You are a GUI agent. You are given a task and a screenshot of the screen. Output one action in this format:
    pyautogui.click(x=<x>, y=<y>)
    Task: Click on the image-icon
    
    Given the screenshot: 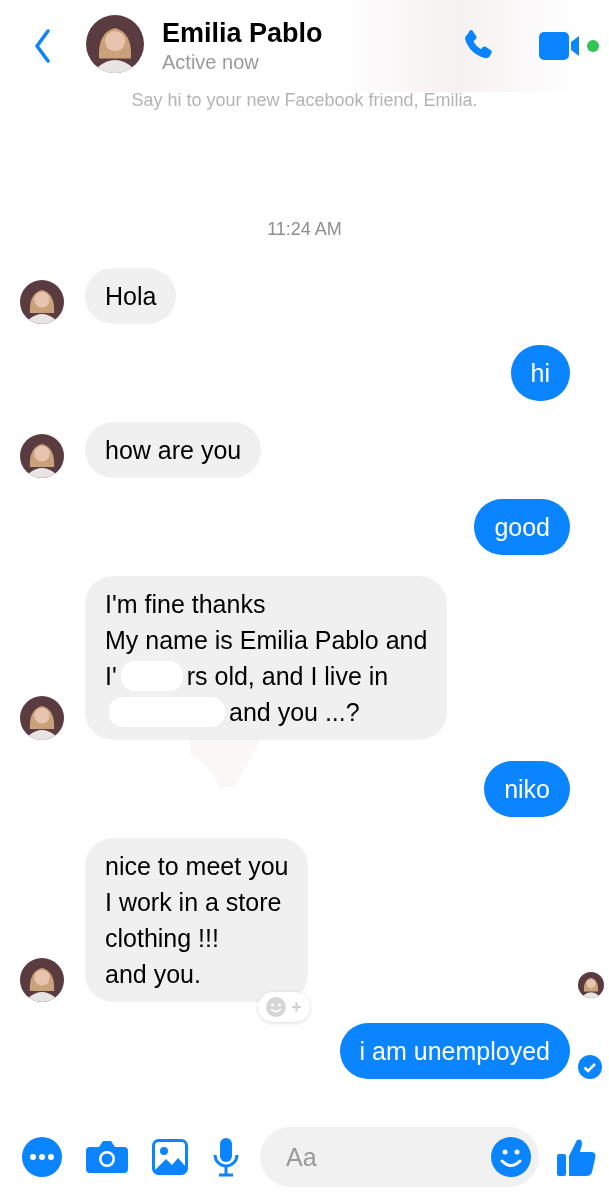 What is the action you would take?
    pyautogui.click(x=170, y=1157)
    